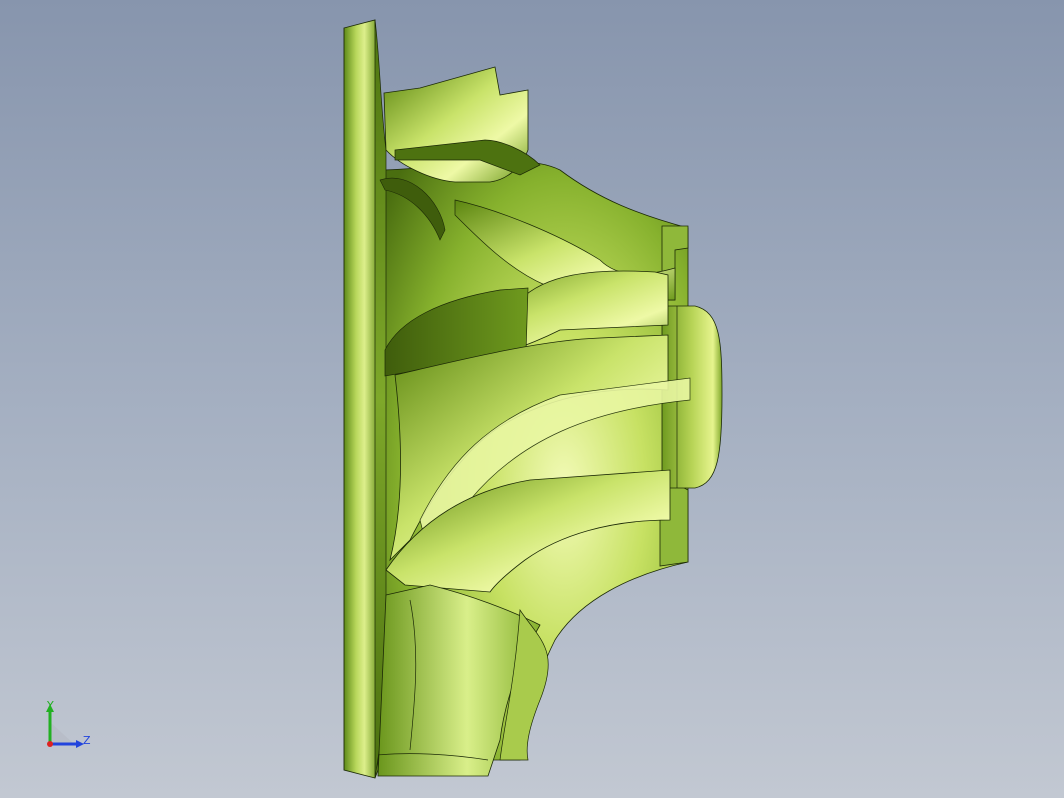 This screenshot has width=1064, height=798. What do you see at coordinates (87, 740) in the screenshot?
I see `triad-z-label: Z` at bounding box center [87, 740].